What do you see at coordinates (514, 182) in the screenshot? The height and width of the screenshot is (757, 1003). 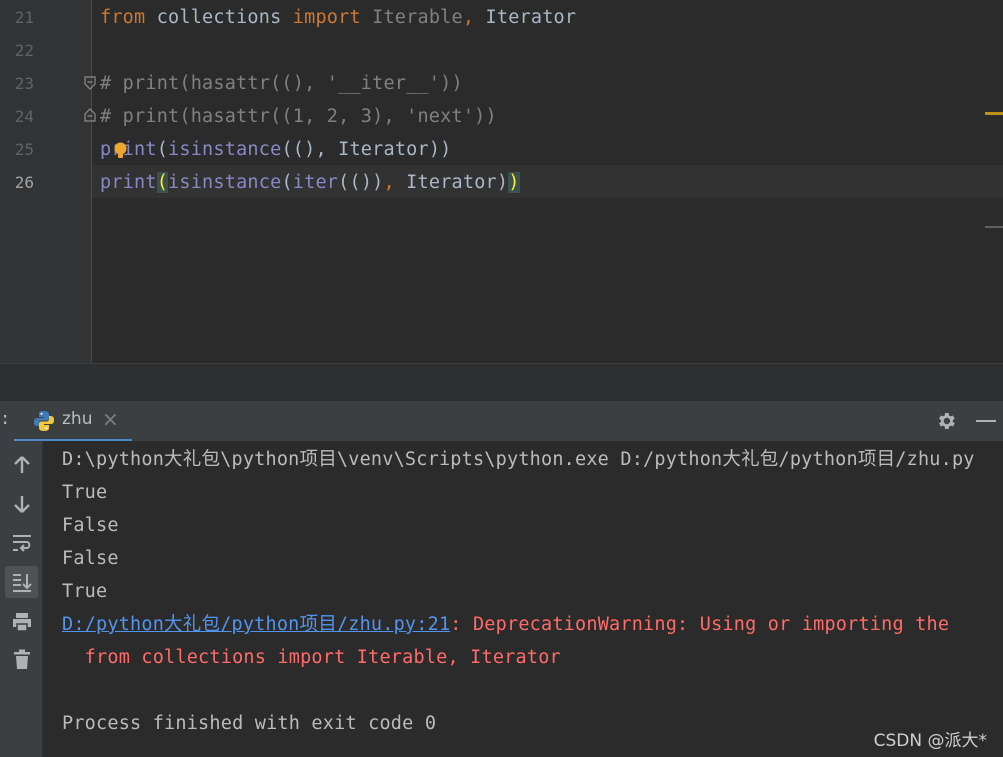 I see `code-token: )` at bounding box center [514, 182].